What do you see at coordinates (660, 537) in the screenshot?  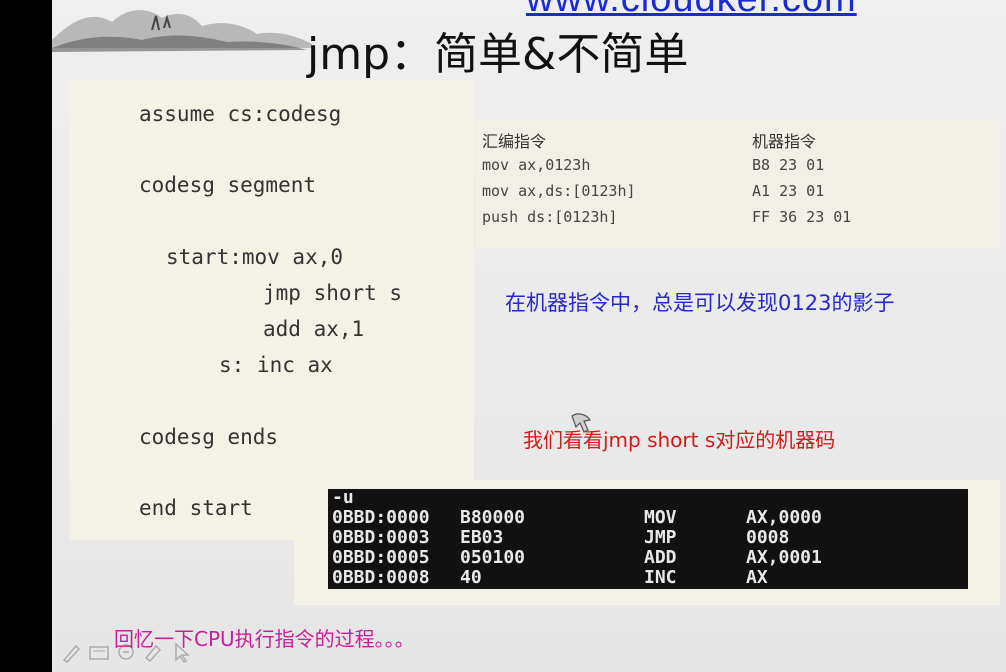 I see `debug-opcode: JMP` at bounding box center [660, 537].